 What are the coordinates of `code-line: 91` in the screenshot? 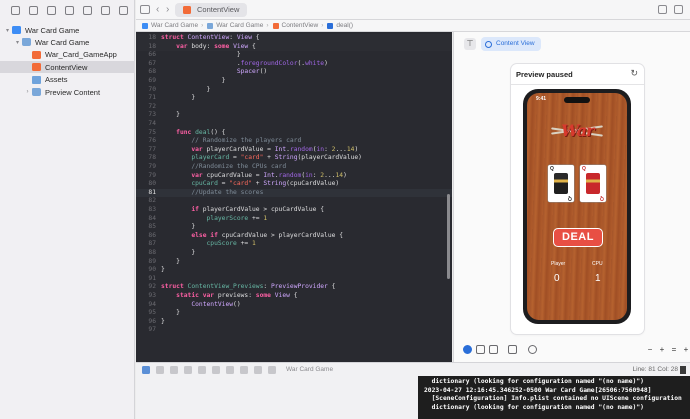 It's located at (294, 279).